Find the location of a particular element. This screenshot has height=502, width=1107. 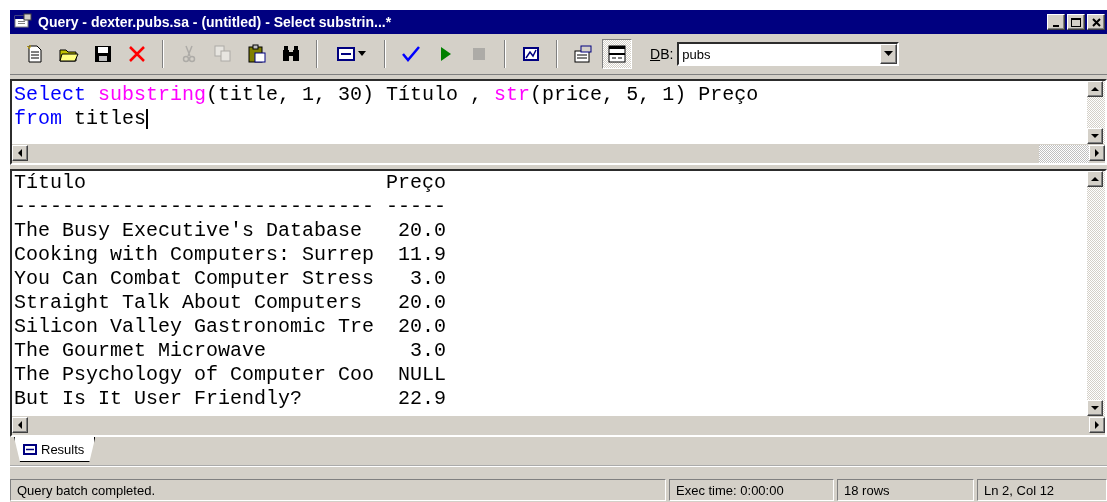

header-underline: ------------------------------ is located at coordinates (195, 207).